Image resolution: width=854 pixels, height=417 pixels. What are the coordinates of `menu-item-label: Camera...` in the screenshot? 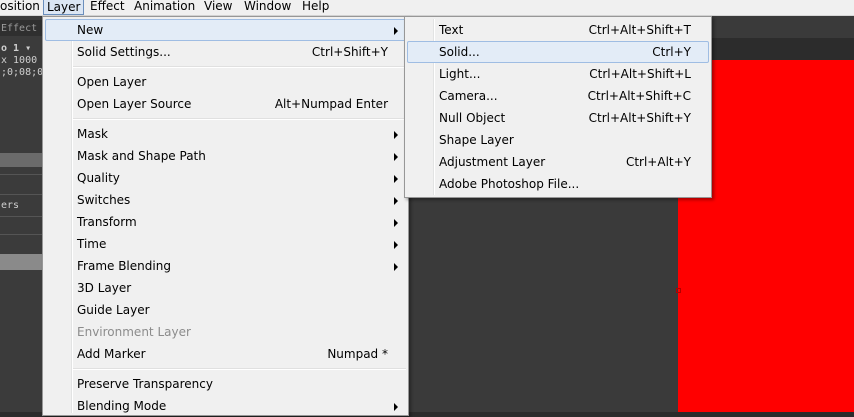 It's located at (468, 96).